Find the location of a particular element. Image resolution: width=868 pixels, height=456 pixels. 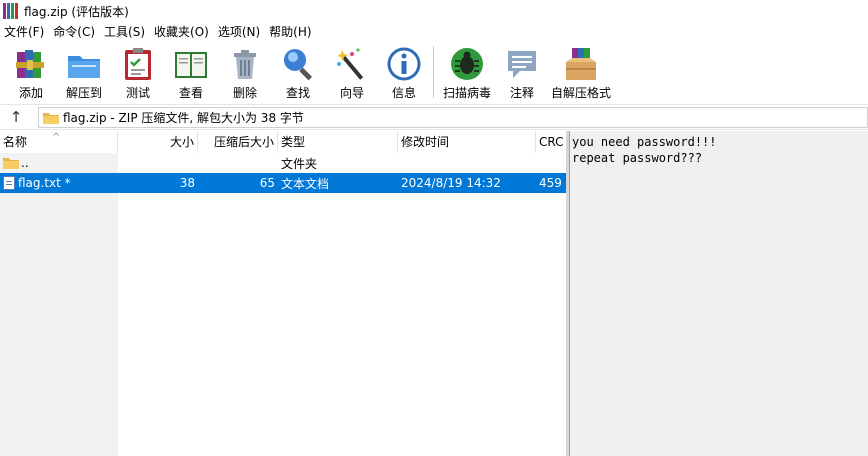

virus-scan-icon is located at coordinates (467, 64).